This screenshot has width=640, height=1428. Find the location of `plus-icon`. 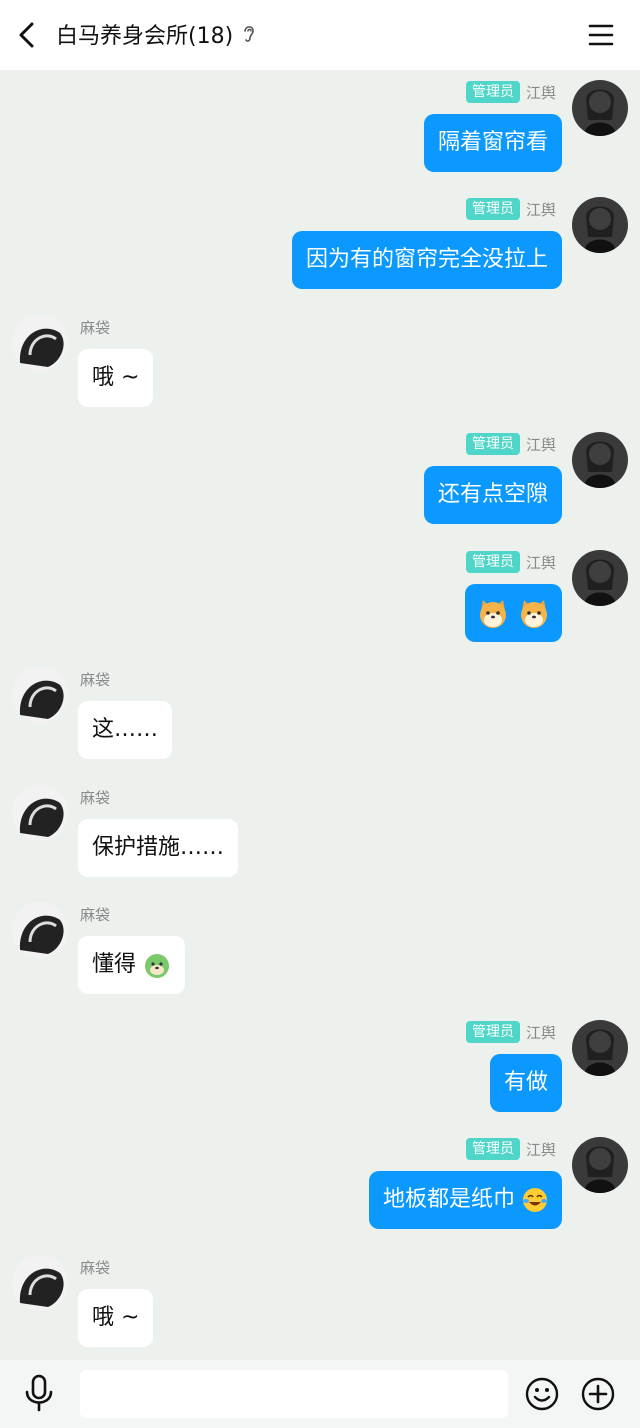

plus-icon is located at coordinates (598, 1394).